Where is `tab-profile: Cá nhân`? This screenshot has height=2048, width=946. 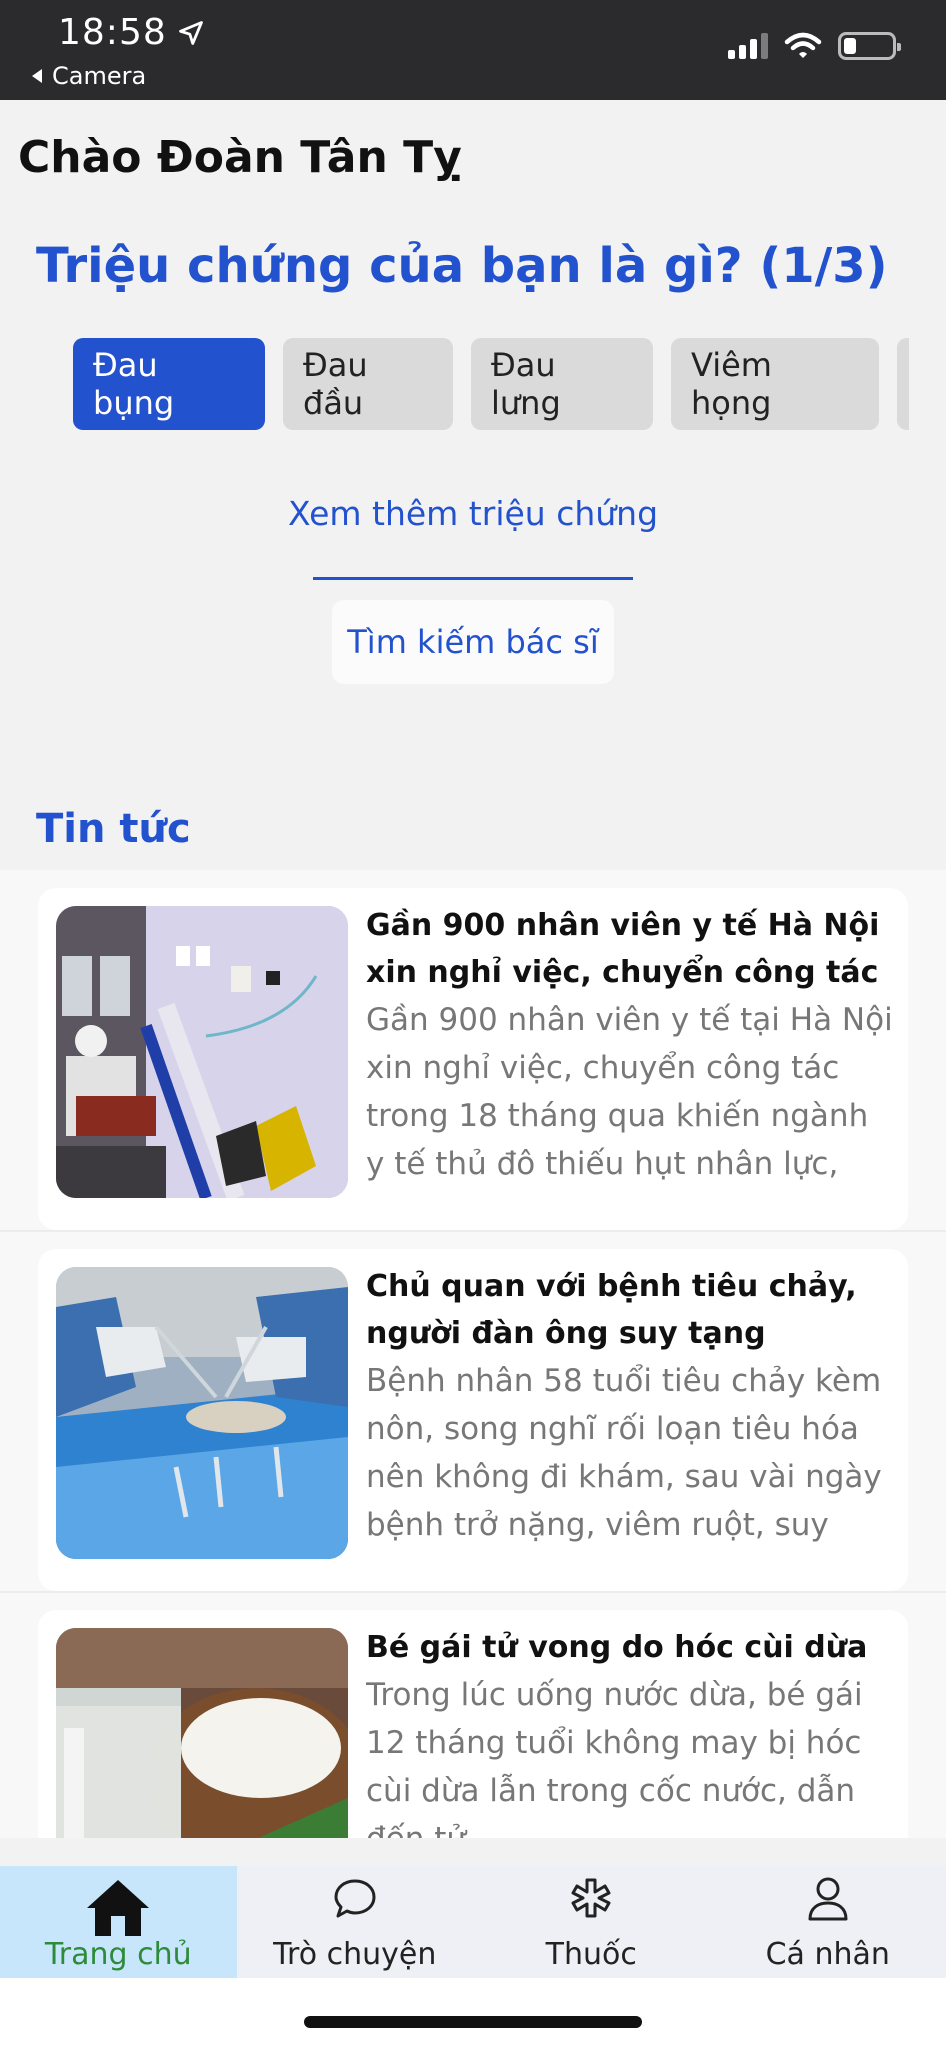 tab-profile: Cá nhân is located at coordinates (828, 1922).